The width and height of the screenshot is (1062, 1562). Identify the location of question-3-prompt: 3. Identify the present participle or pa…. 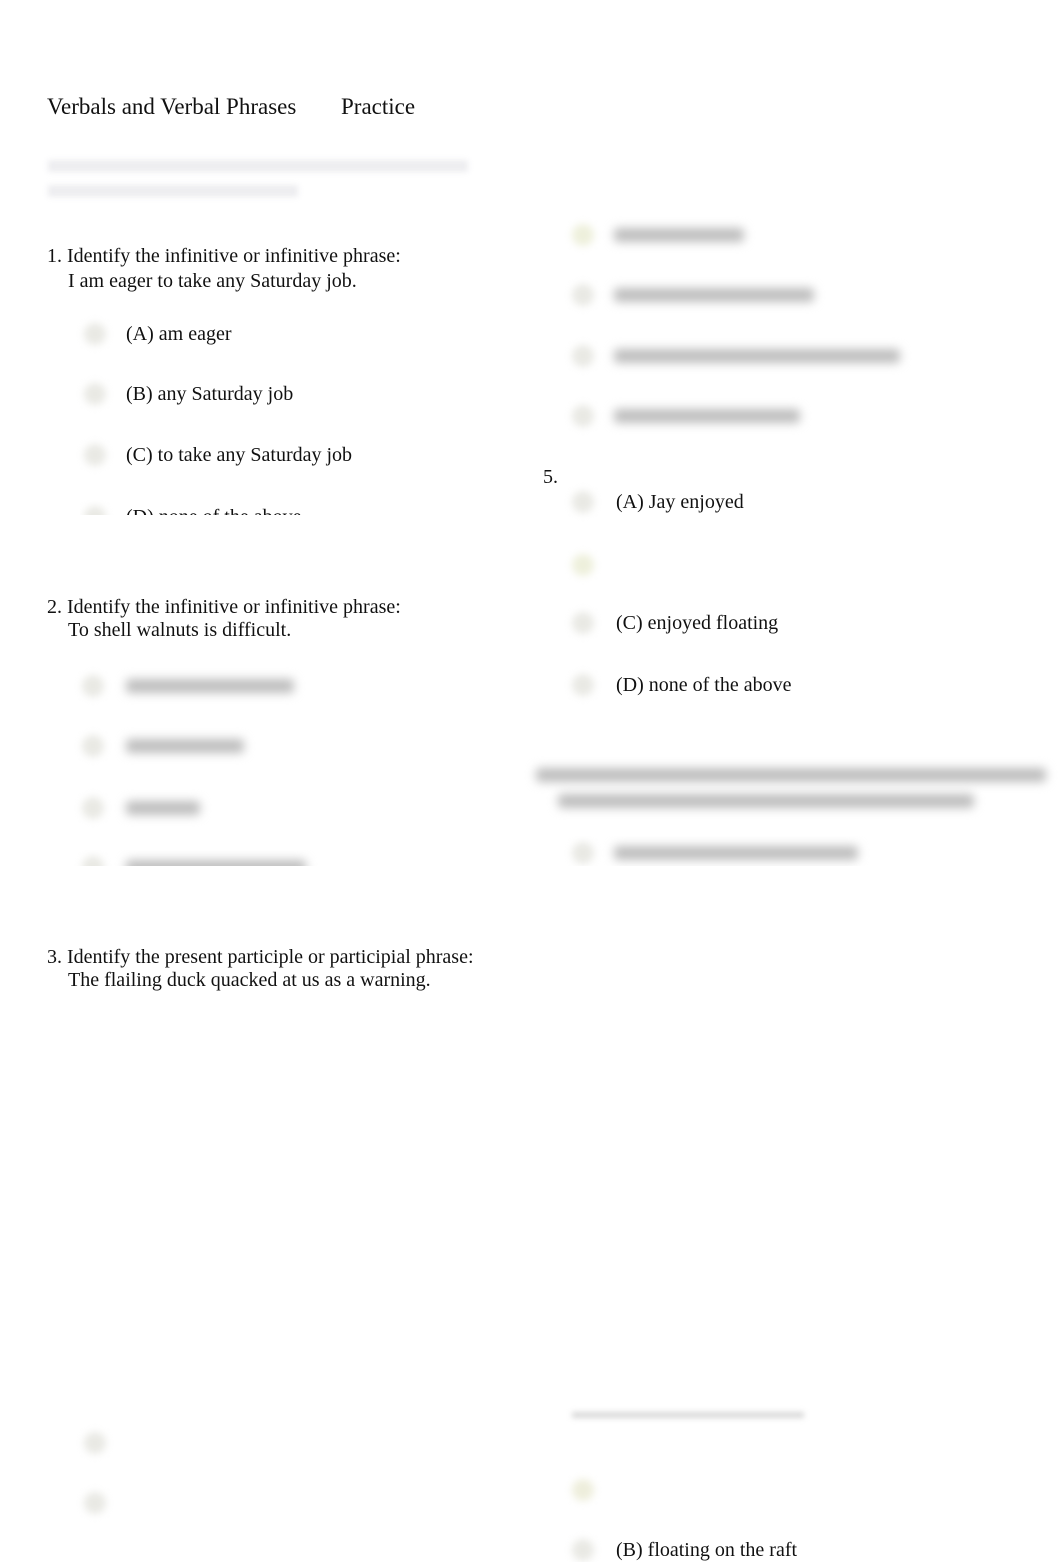
(260, 957).